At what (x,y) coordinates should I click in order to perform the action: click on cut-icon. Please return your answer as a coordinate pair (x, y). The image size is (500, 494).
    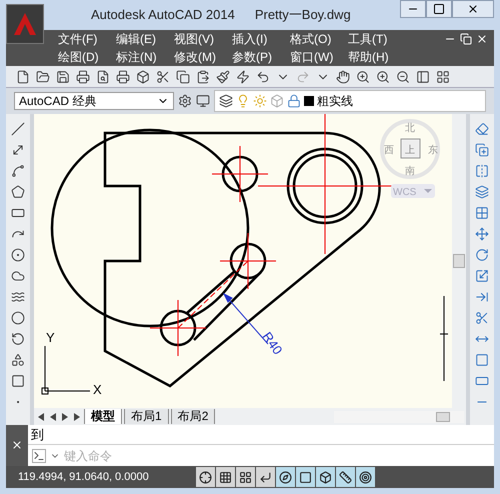
    Looking at the image, I should click on (163, 77).